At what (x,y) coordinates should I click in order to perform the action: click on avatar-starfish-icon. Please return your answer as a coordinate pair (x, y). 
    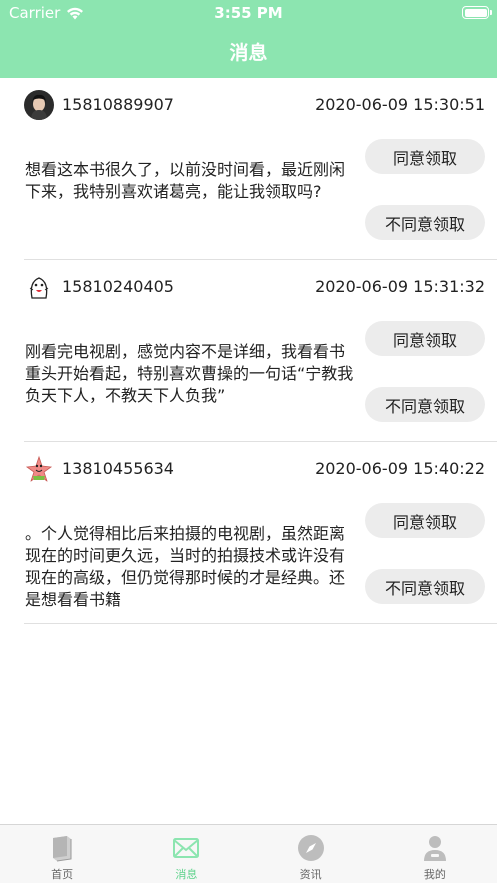
    Looking at the image, I should click on (39, 469).